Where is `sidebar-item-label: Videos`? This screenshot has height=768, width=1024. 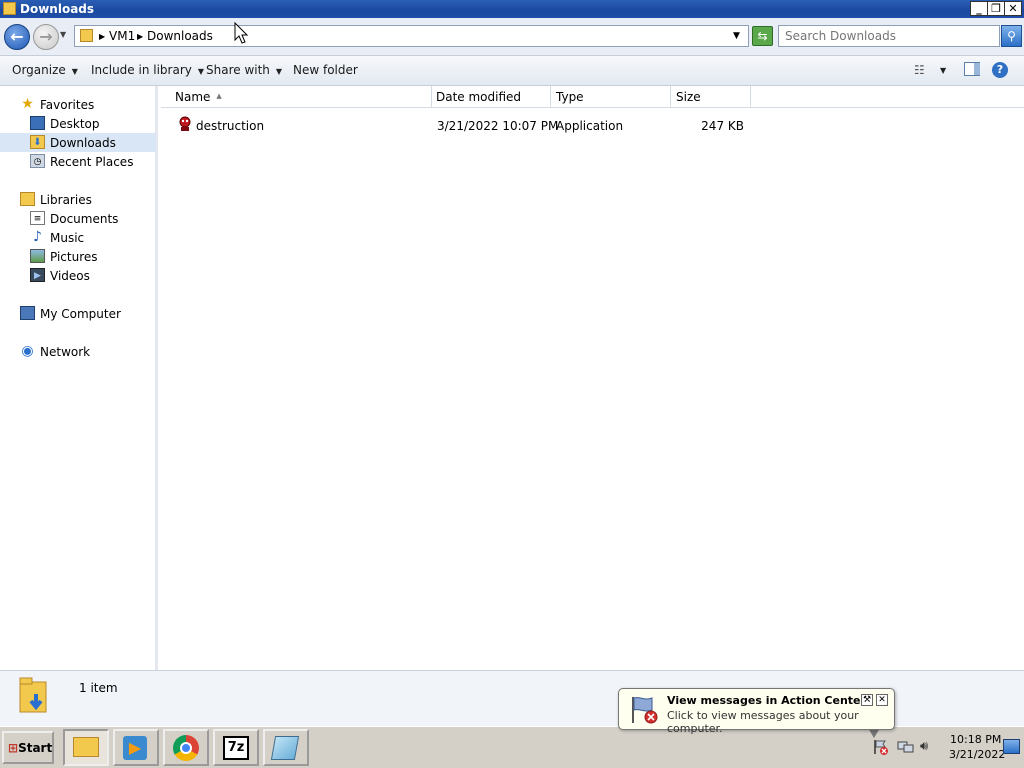 sidebar-item-label: Videos is located at coordinates (70, 276).